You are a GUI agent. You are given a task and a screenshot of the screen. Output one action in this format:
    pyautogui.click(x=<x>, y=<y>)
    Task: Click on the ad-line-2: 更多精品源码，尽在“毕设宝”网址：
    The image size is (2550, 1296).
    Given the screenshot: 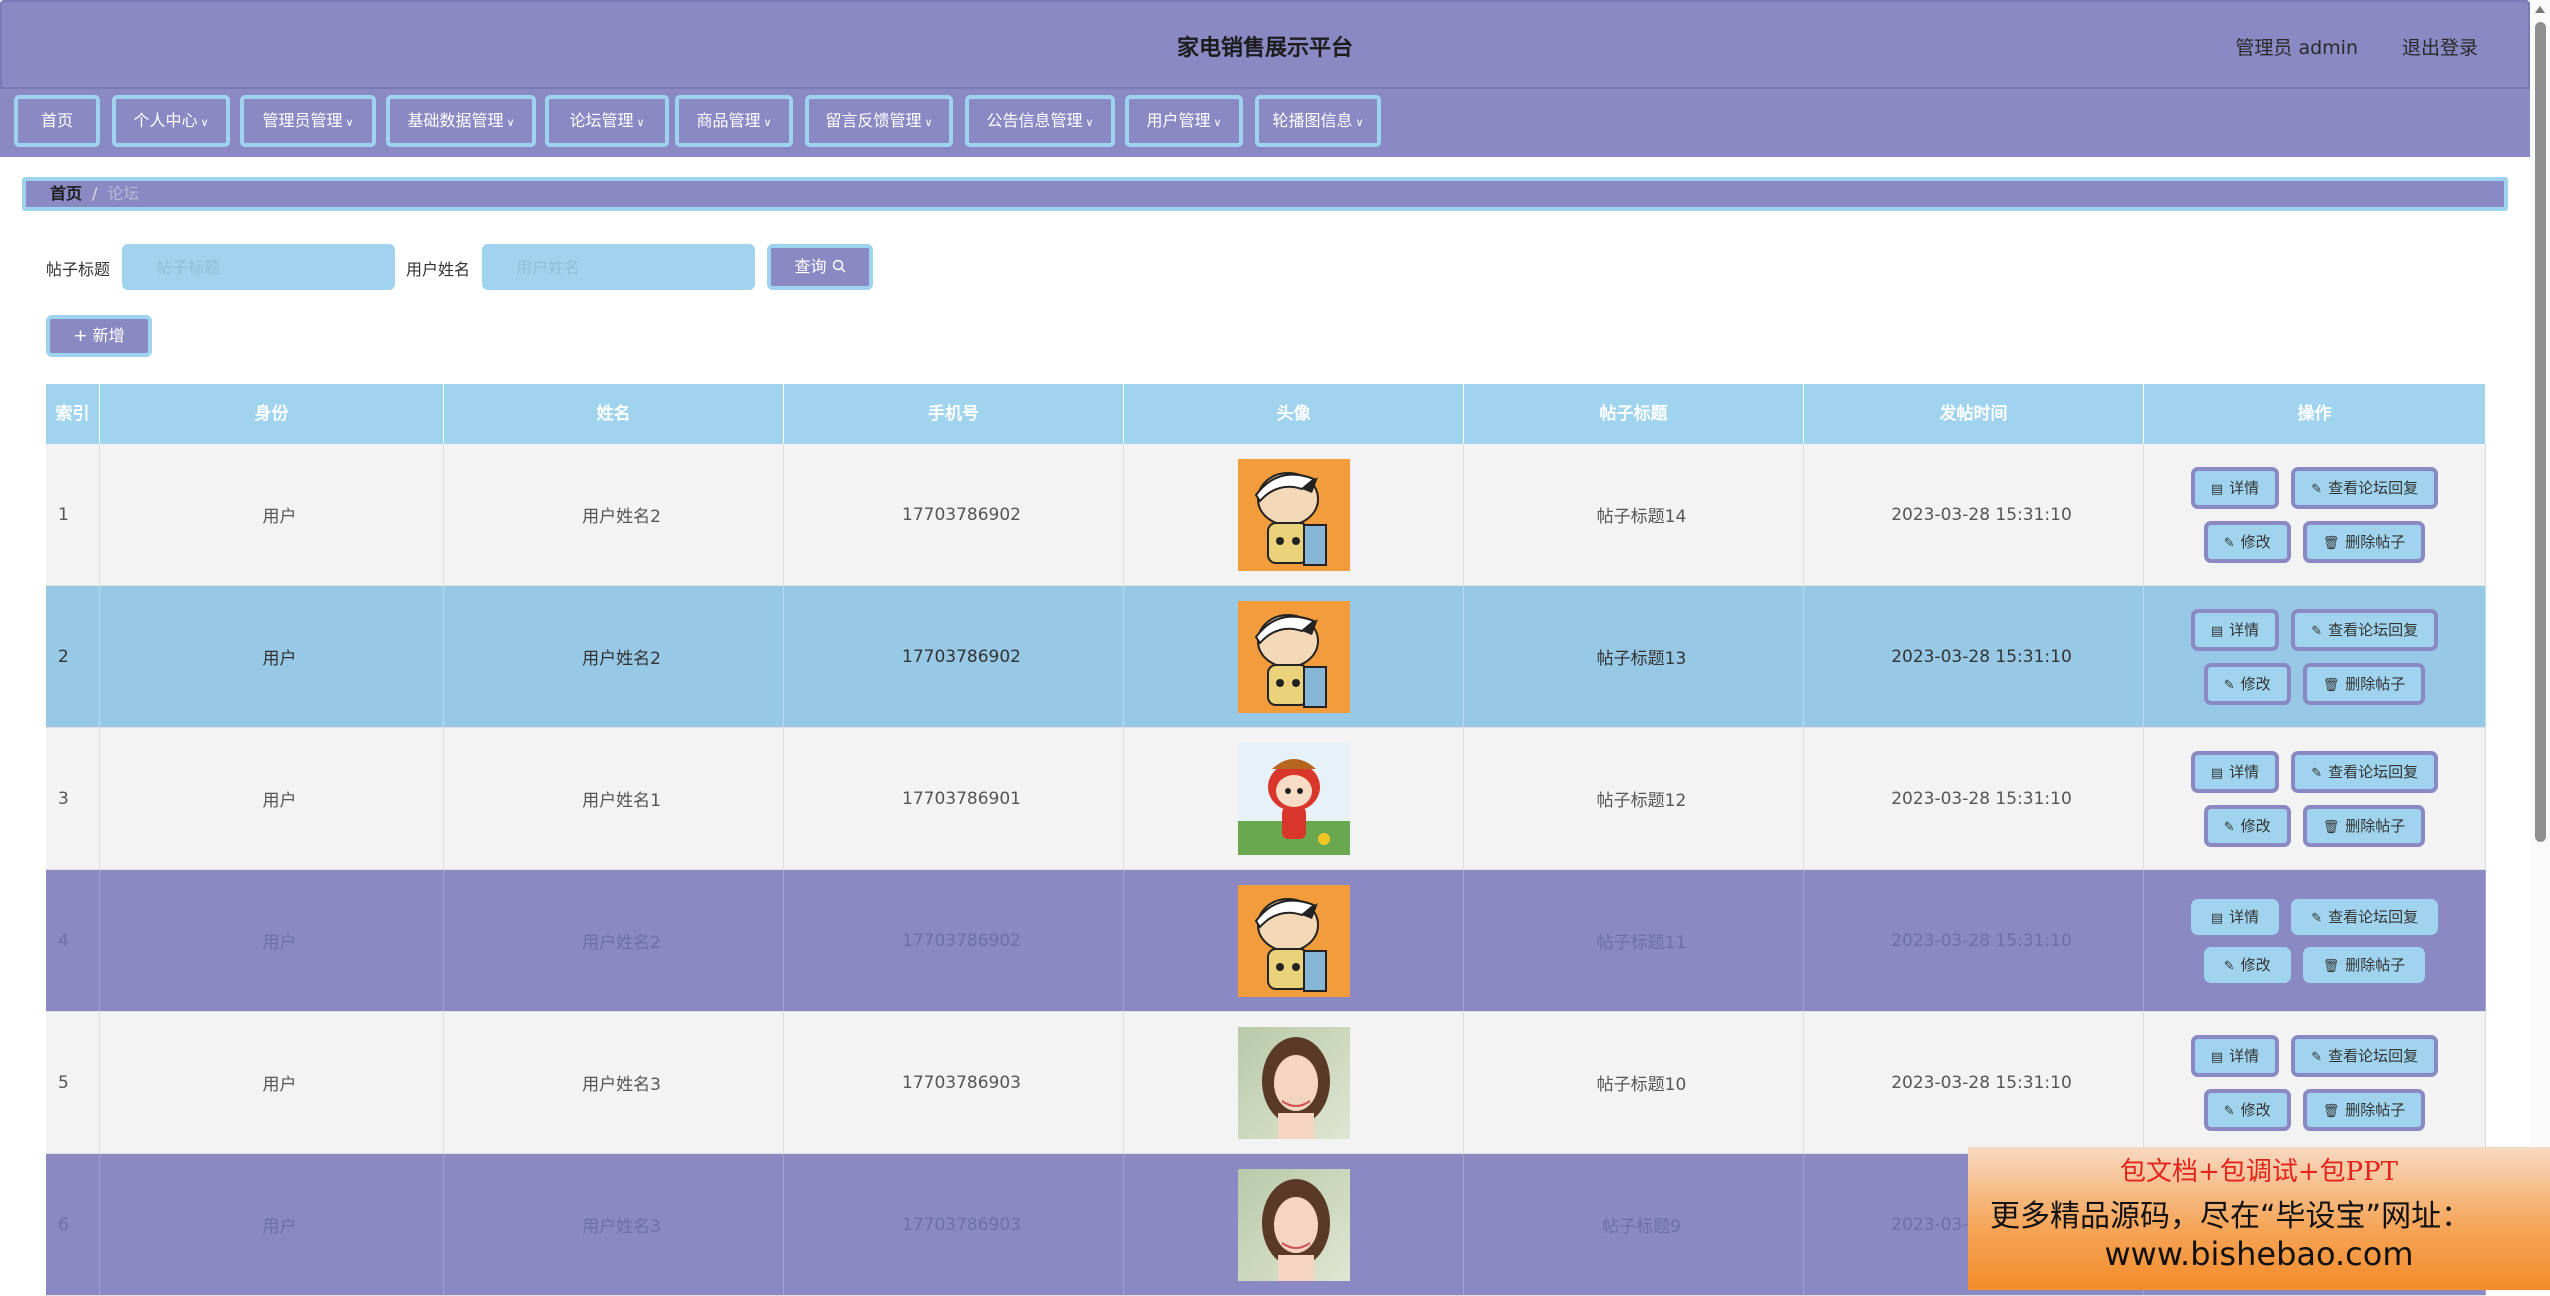 What is the action you would take?
    pyautogui.click(x=2231, y=1216)
    